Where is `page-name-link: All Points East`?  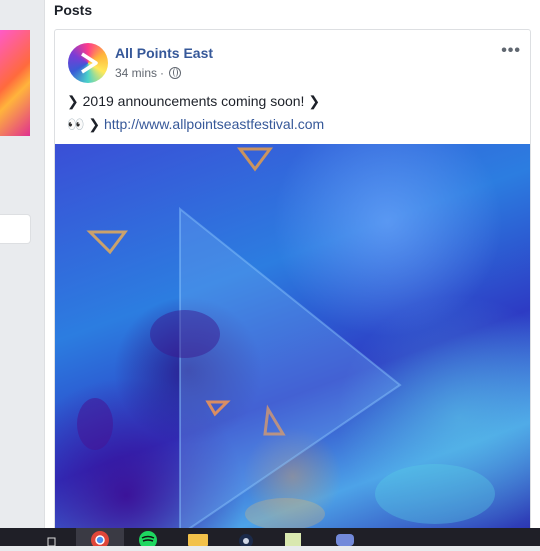 page-name-link: All Points East is located at coordinates (164, 53).